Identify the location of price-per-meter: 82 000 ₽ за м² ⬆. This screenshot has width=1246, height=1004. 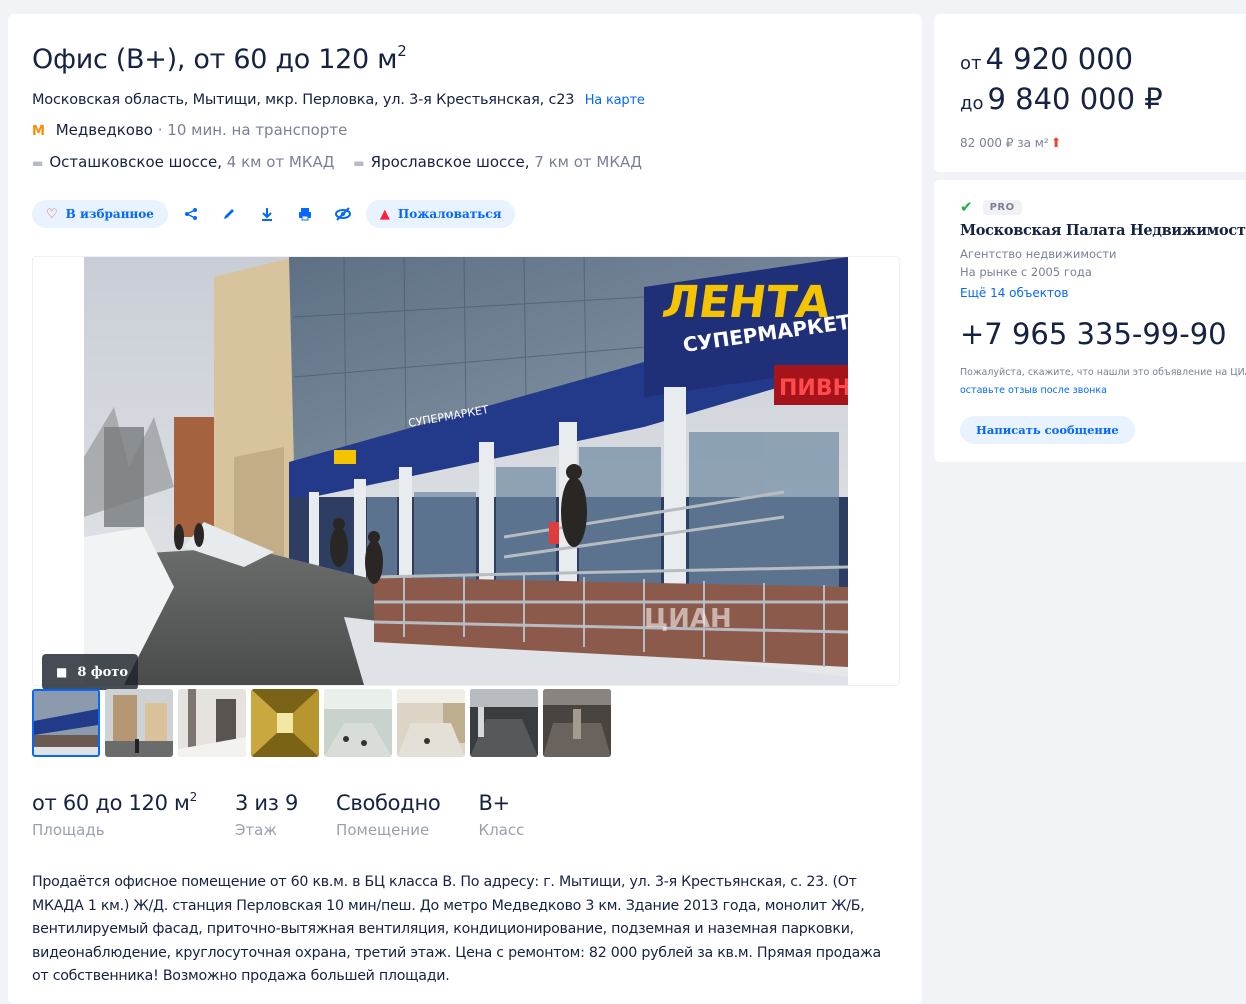
(1011, 143).